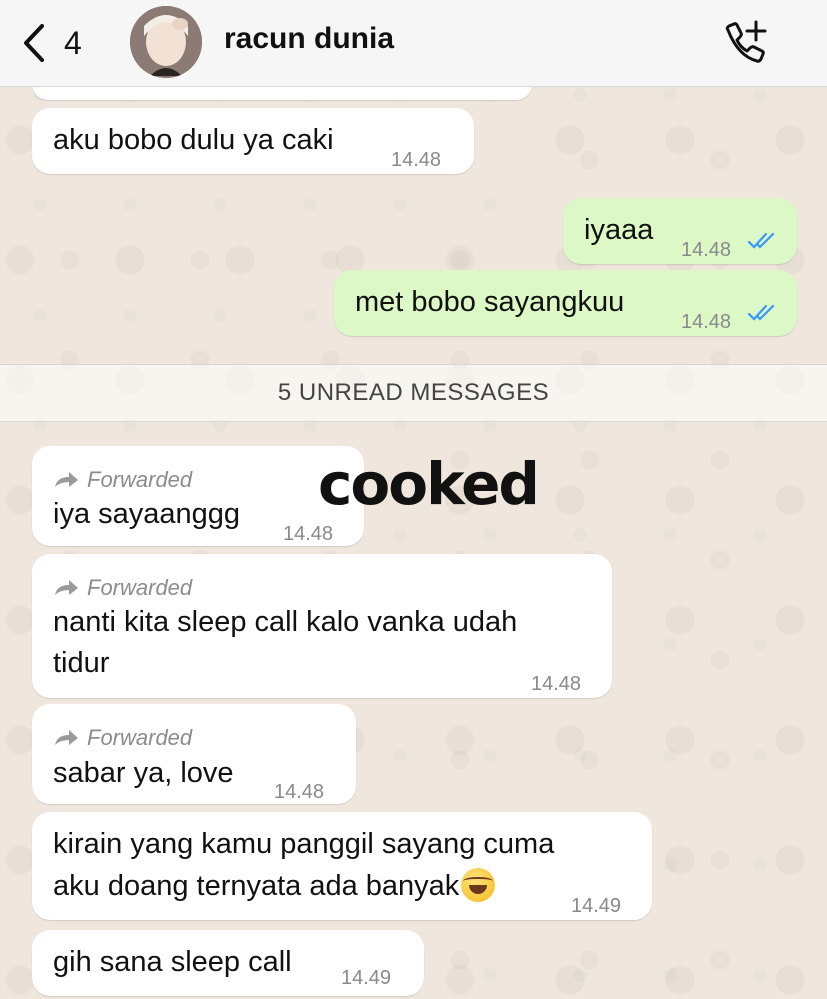  I want to click on overlay-caption: cooked, so click(429, 484).